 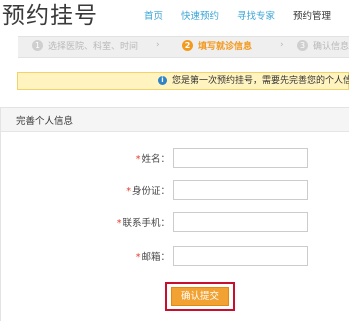 I want to click on name-input, so click(x=240, y=158).